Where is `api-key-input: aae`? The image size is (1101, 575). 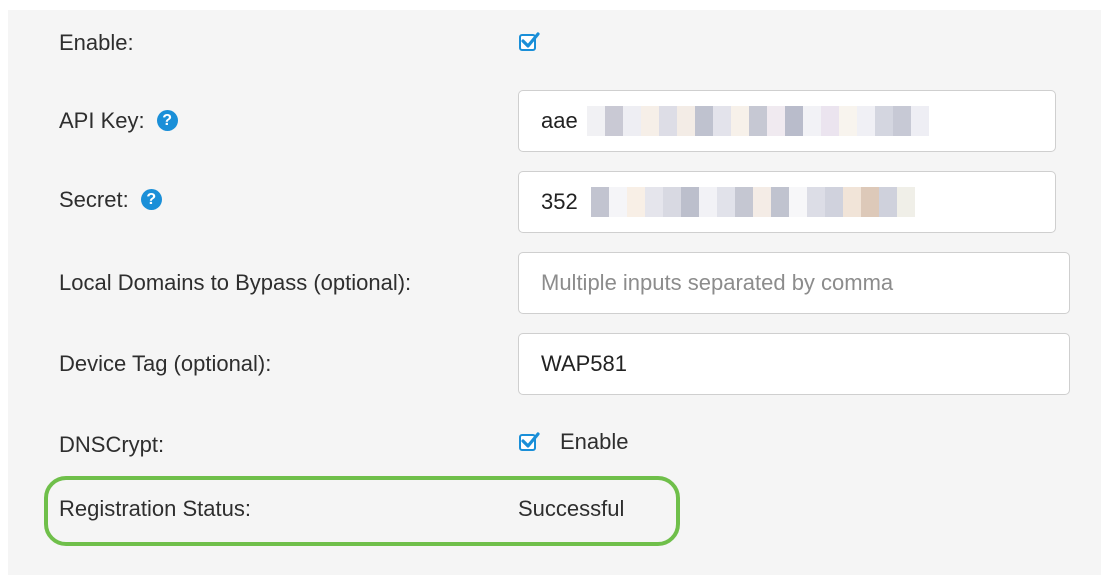
api-key-input: aae is located at coordinates (787, 121).